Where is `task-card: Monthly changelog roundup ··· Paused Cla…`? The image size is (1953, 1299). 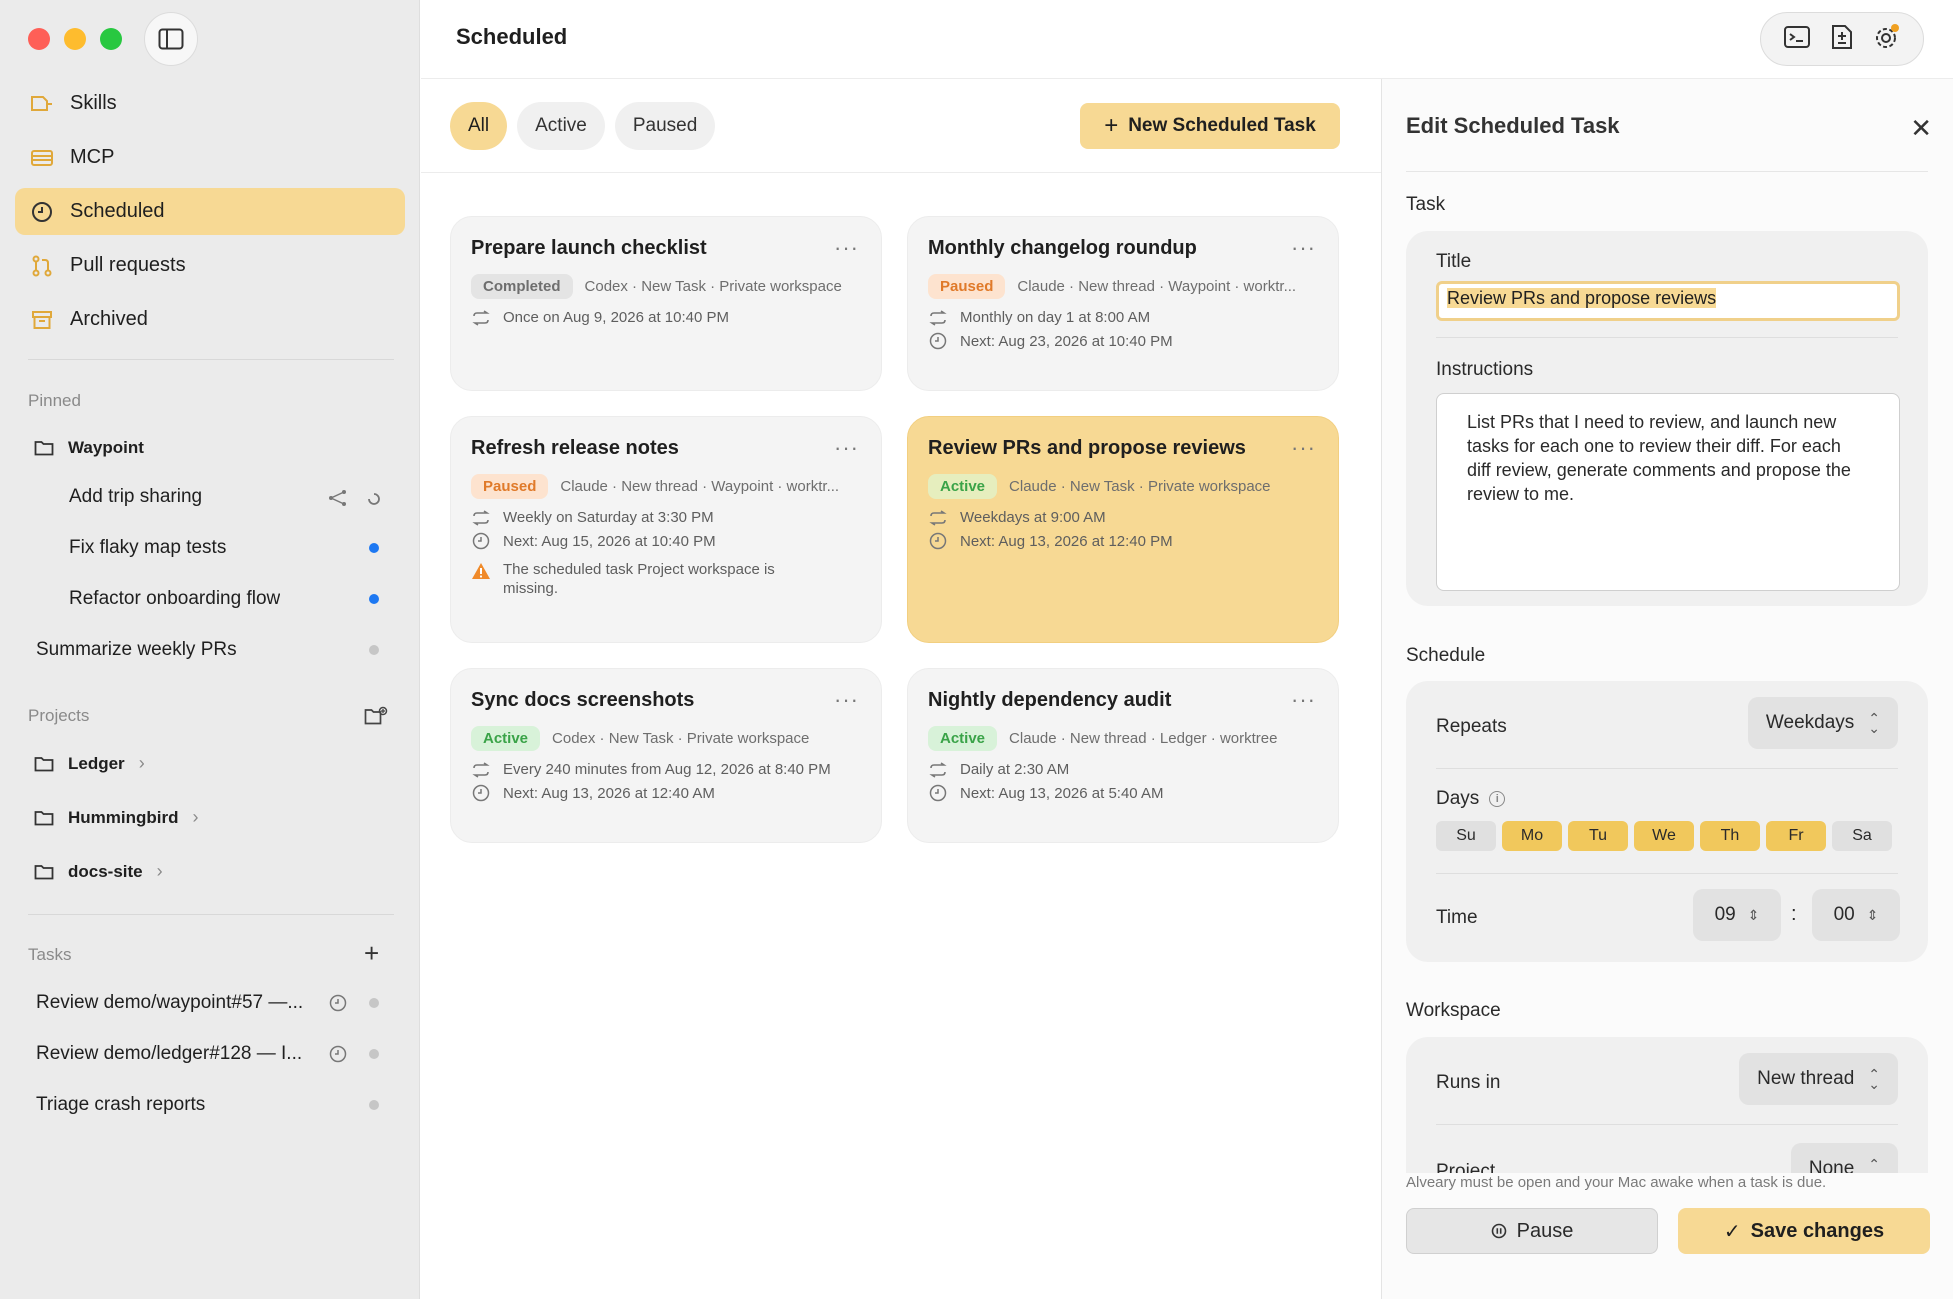
task-card: Monthly changelog roundup ··· Paused Cla… is located at coordinates (1123, 303).